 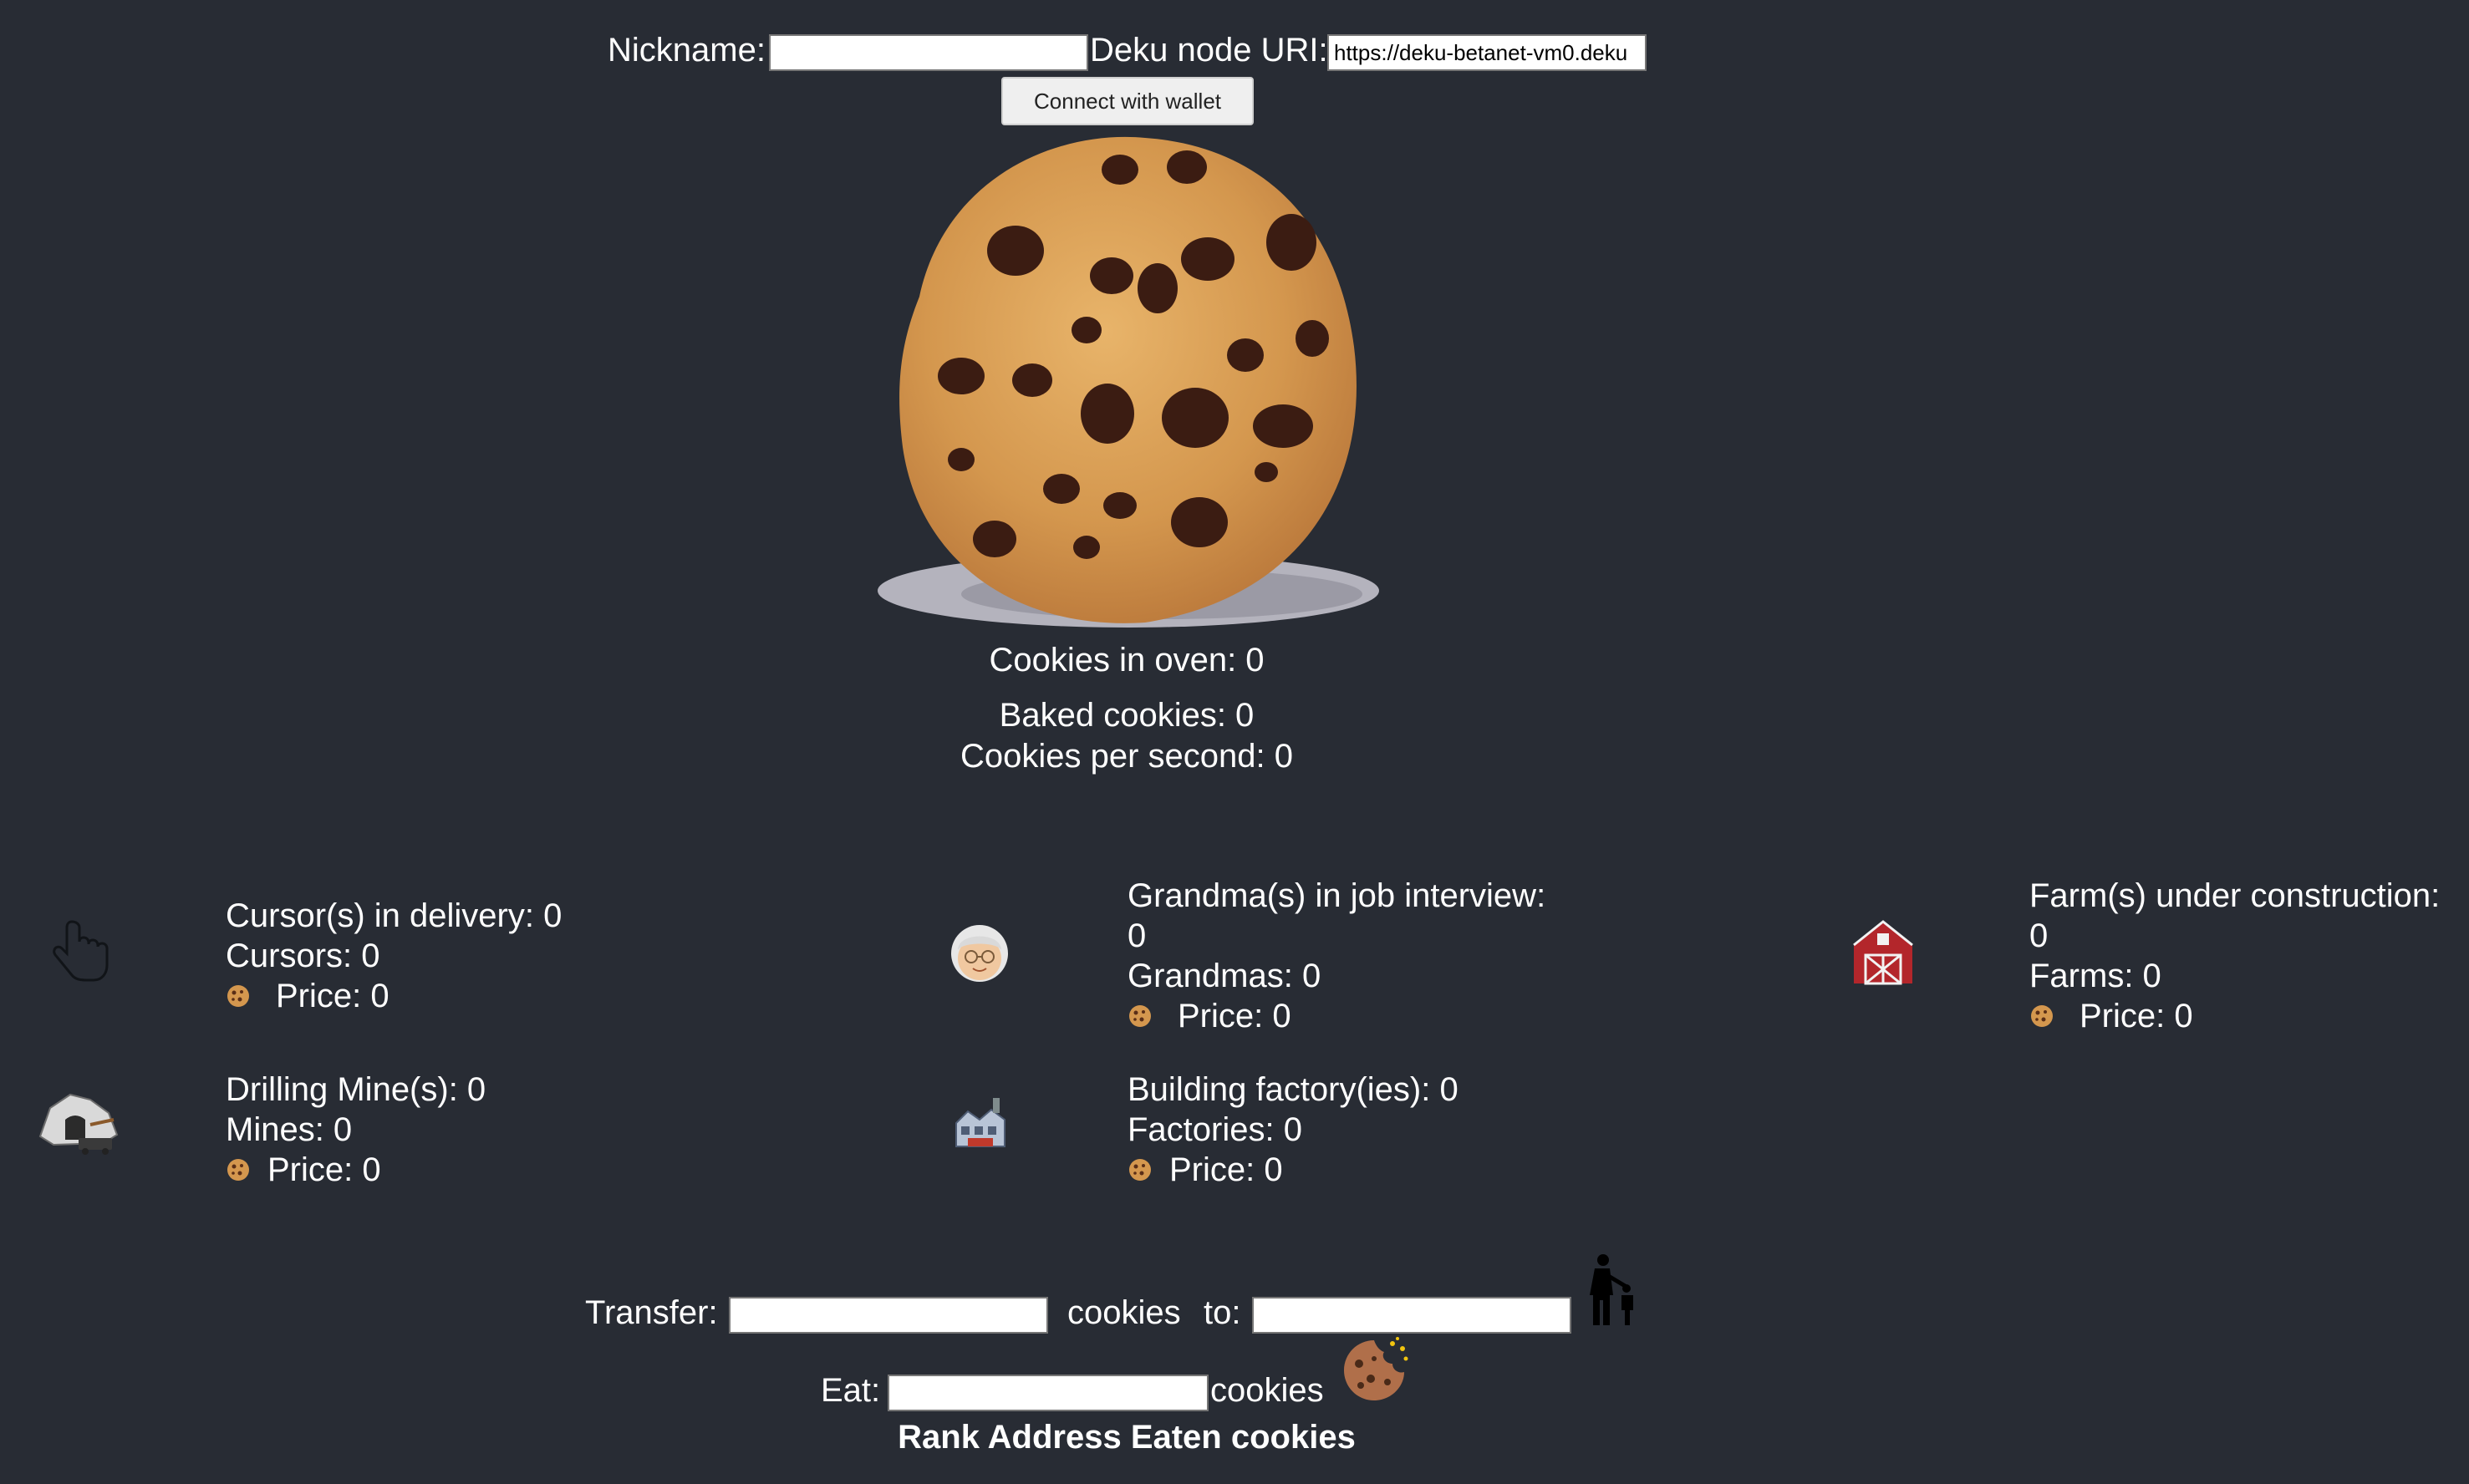 I want to click on farm-price: Price: 0, so click(x=2136, y=1016).